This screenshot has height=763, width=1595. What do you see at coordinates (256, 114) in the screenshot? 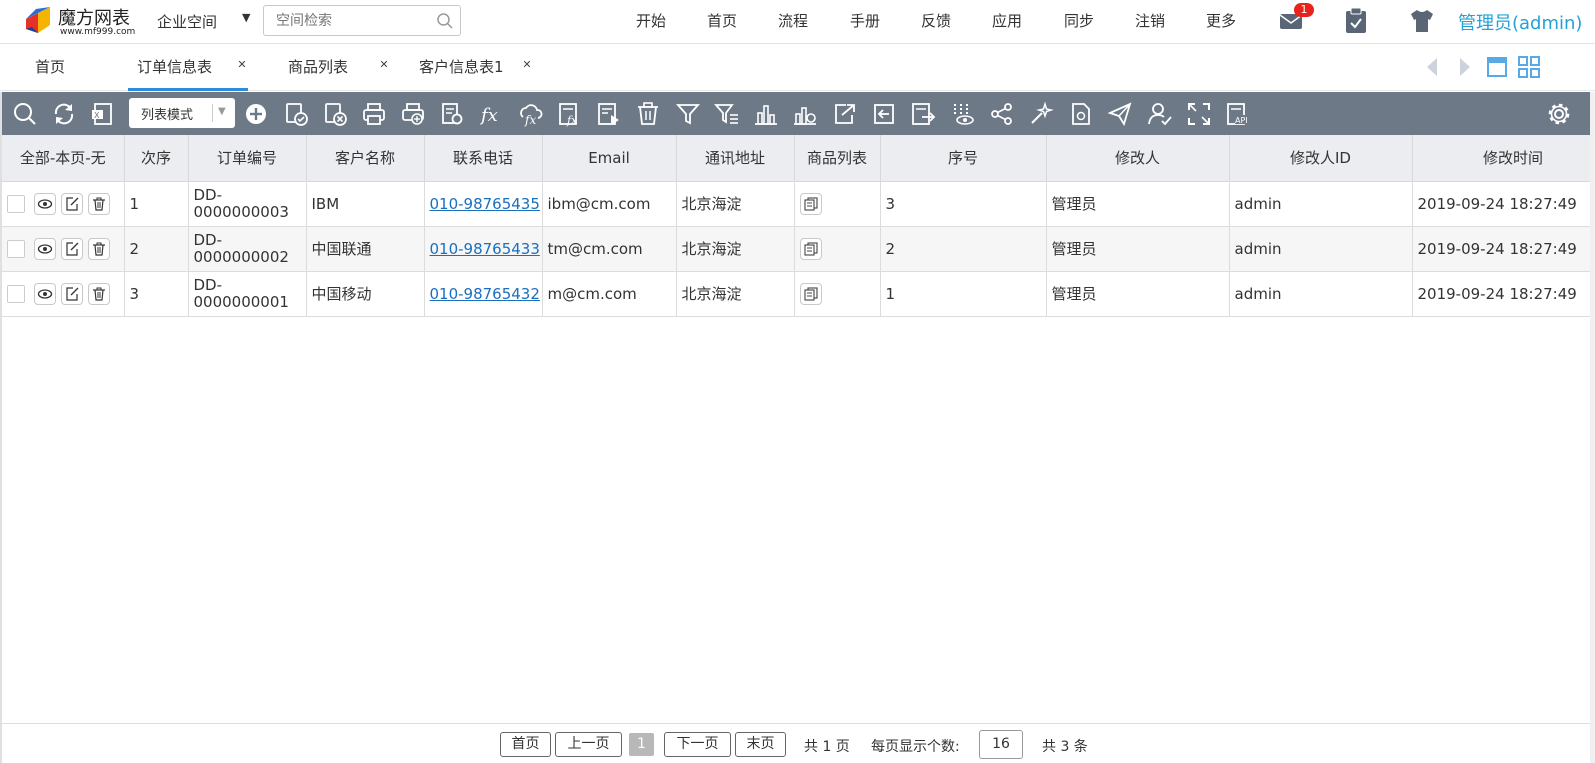
I see `add-icon` at bounding box center [256, 114].